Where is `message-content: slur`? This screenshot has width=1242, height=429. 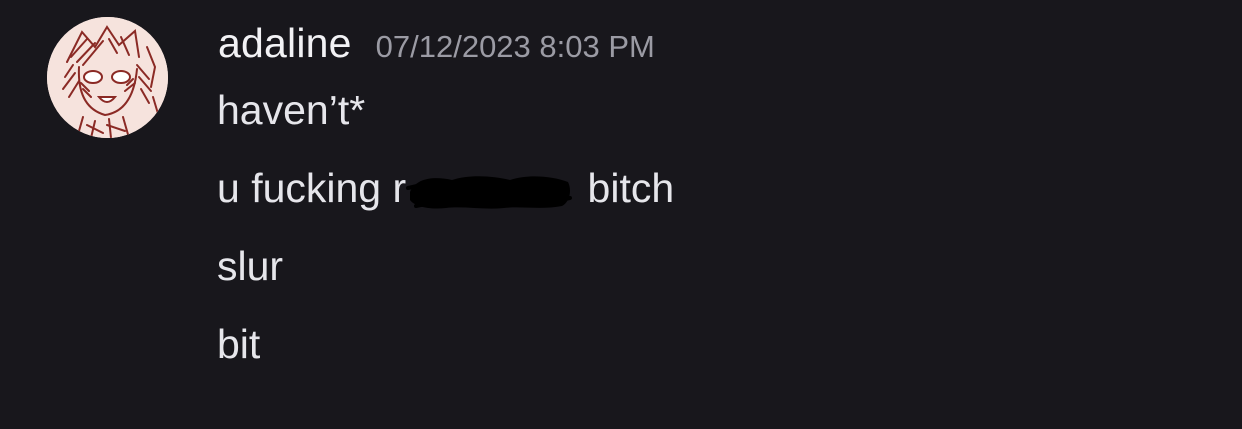
message-content: slur is located at coordinates (250, 266).